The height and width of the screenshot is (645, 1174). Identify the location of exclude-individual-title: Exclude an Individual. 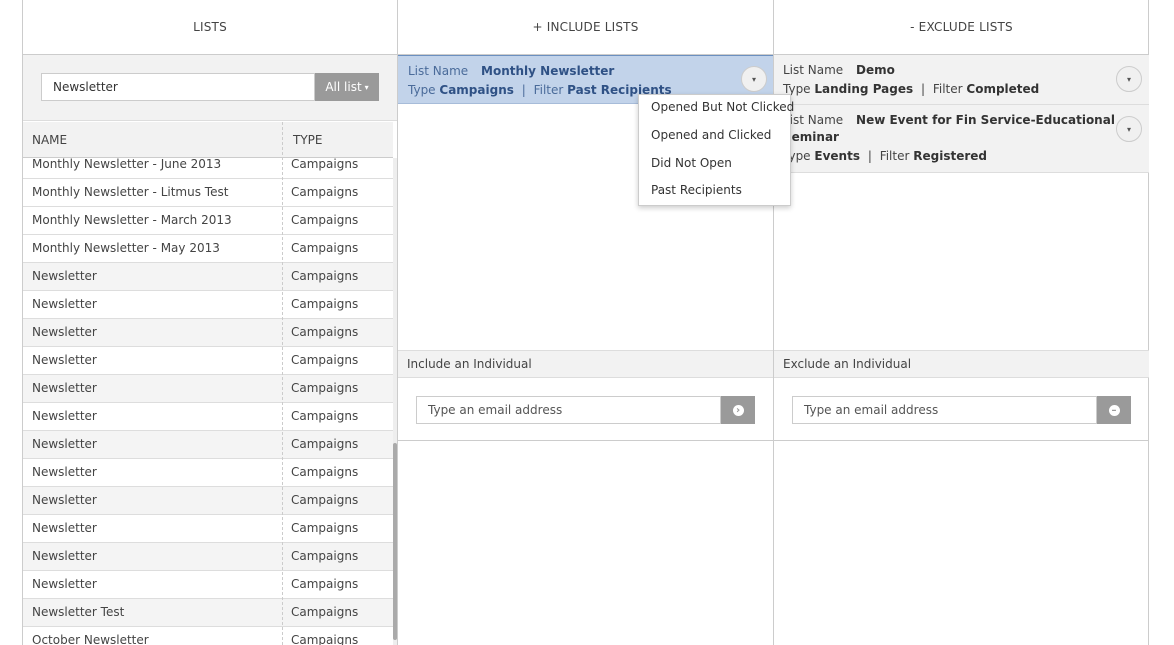
(961, 364).